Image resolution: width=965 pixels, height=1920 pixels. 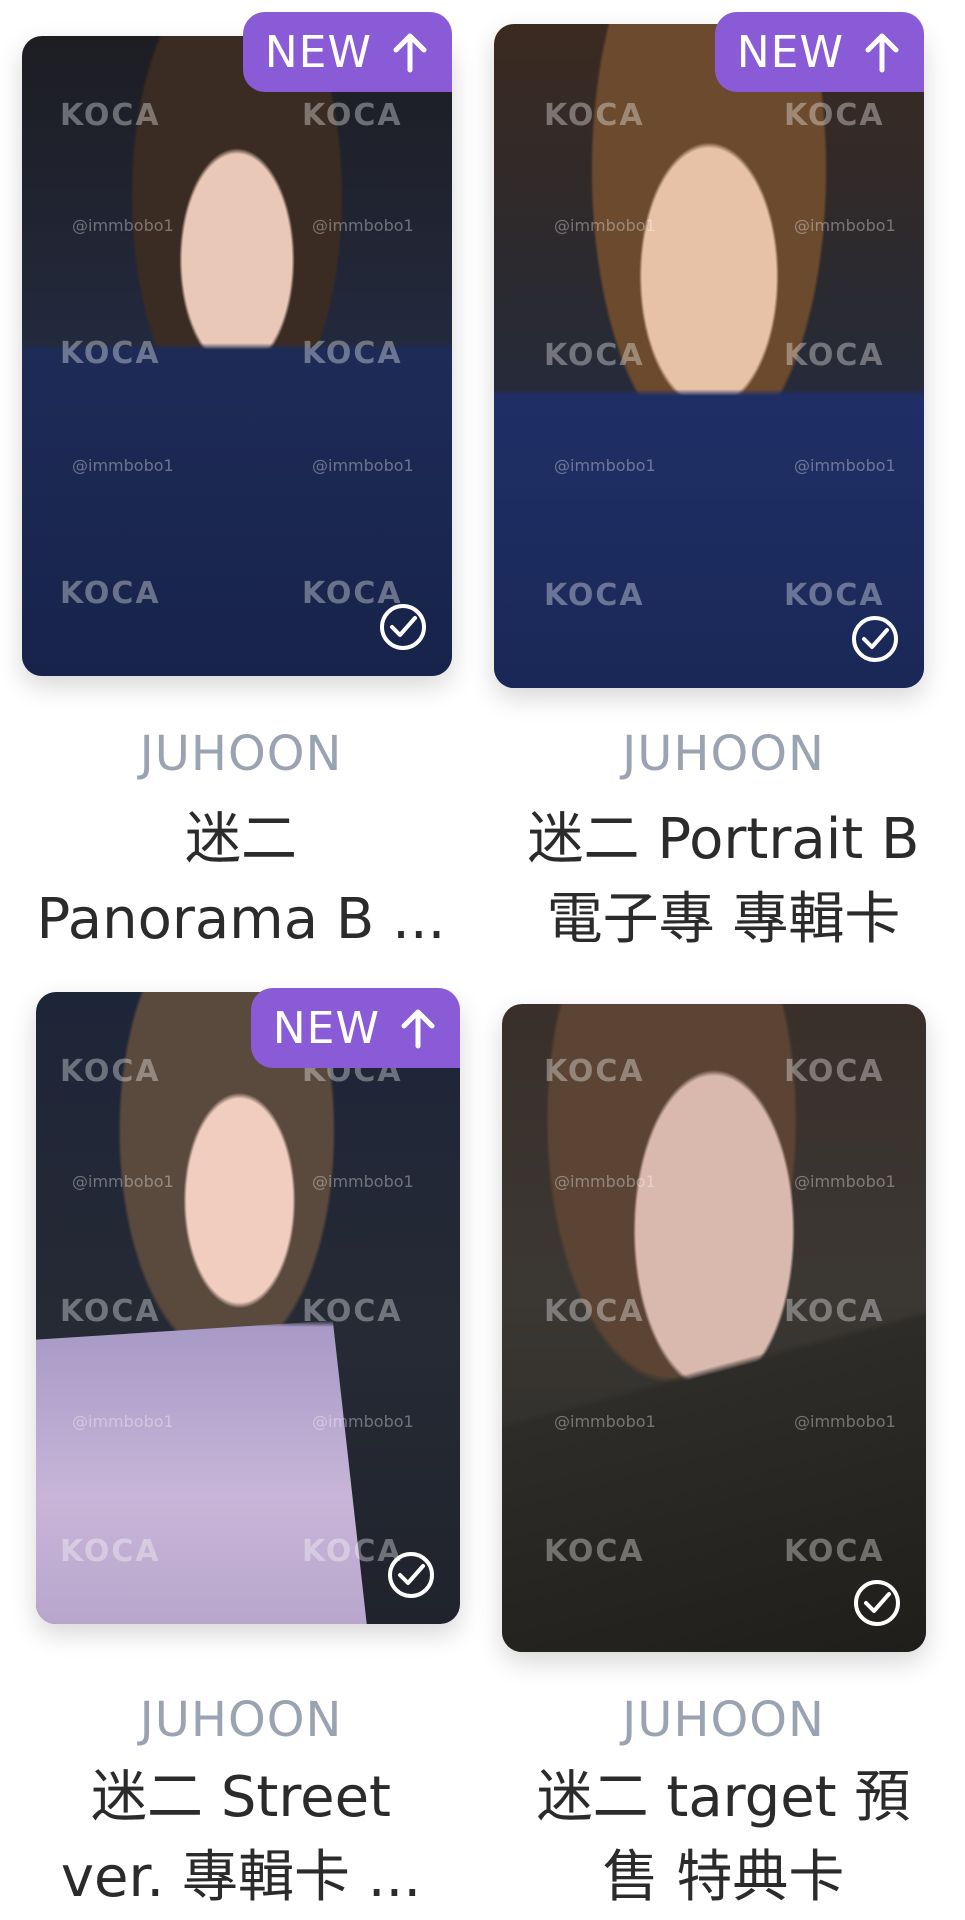 I want to click on card-title: 迷二 Portrait B 電子專 專輯卡, so click(x=723, y=879).